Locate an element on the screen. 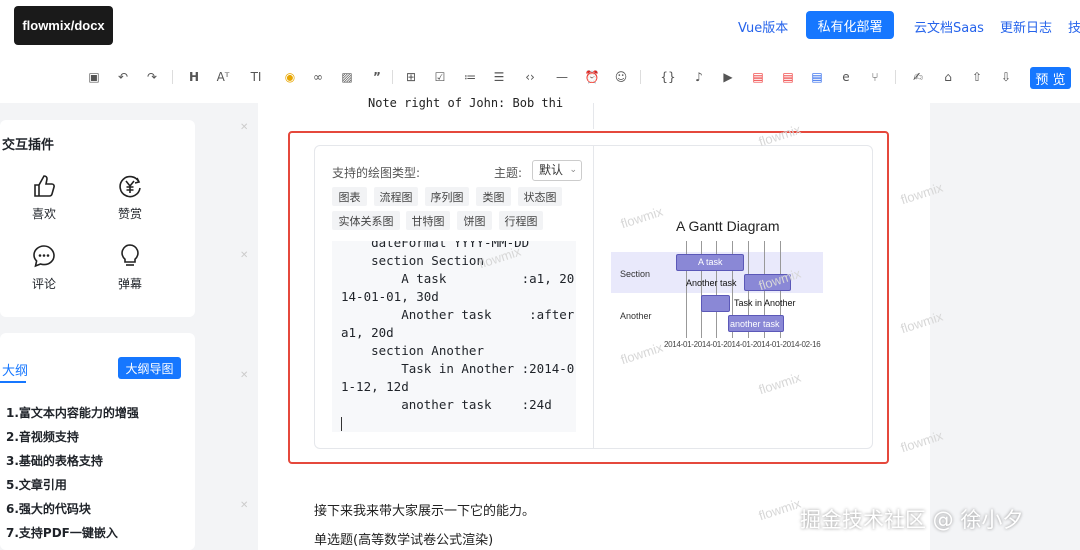 The width and height of the screenshot is (1080, 550). preview-button: 预 览 is located at coordinates (1050, 78).